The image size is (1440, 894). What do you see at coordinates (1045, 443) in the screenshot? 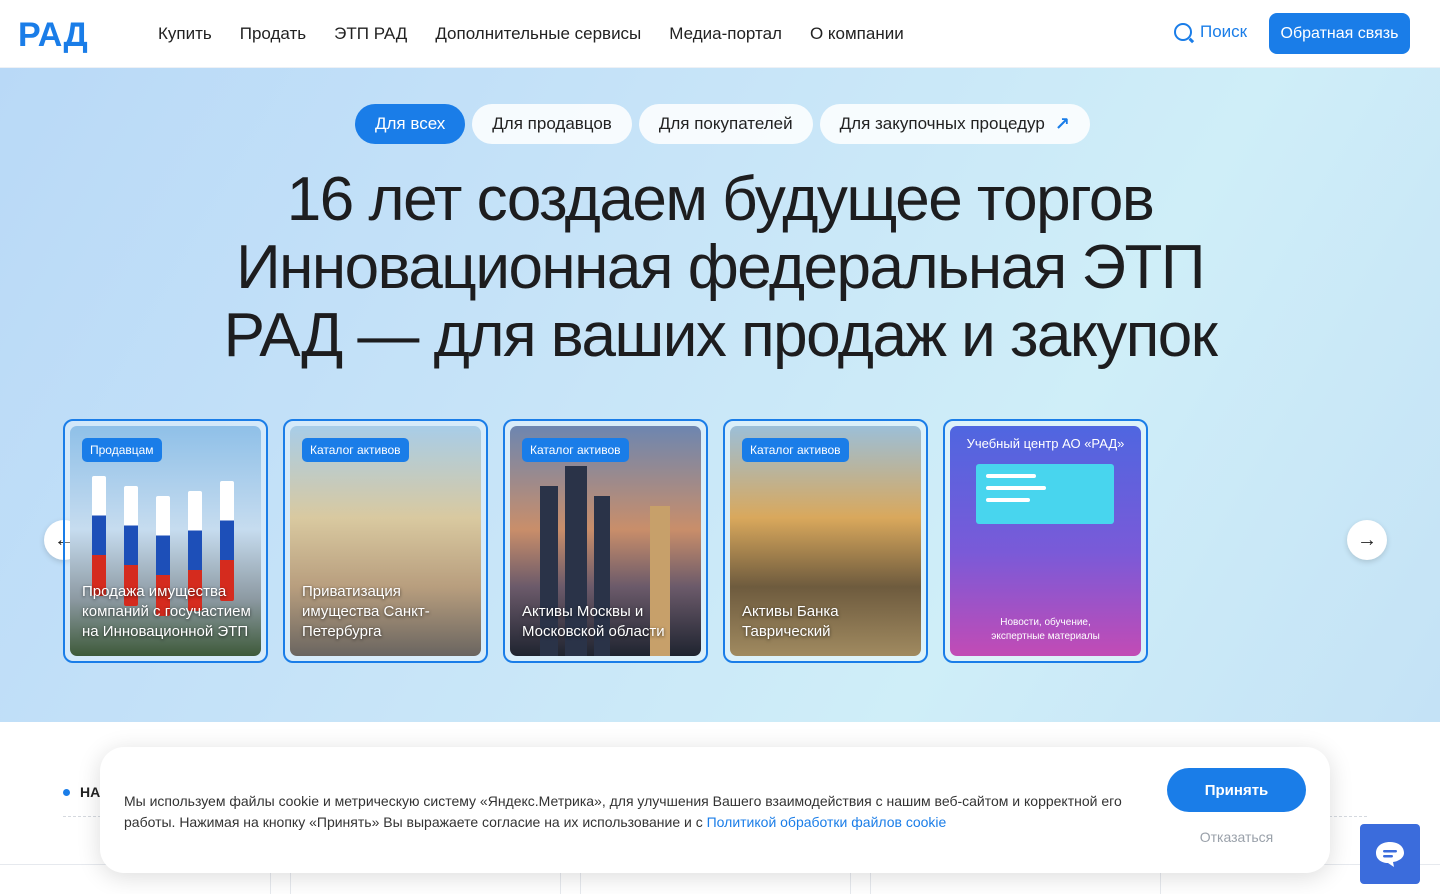
I see `card-title: Учебный центр АО «РАД»` at bounding box center [1045, 443].